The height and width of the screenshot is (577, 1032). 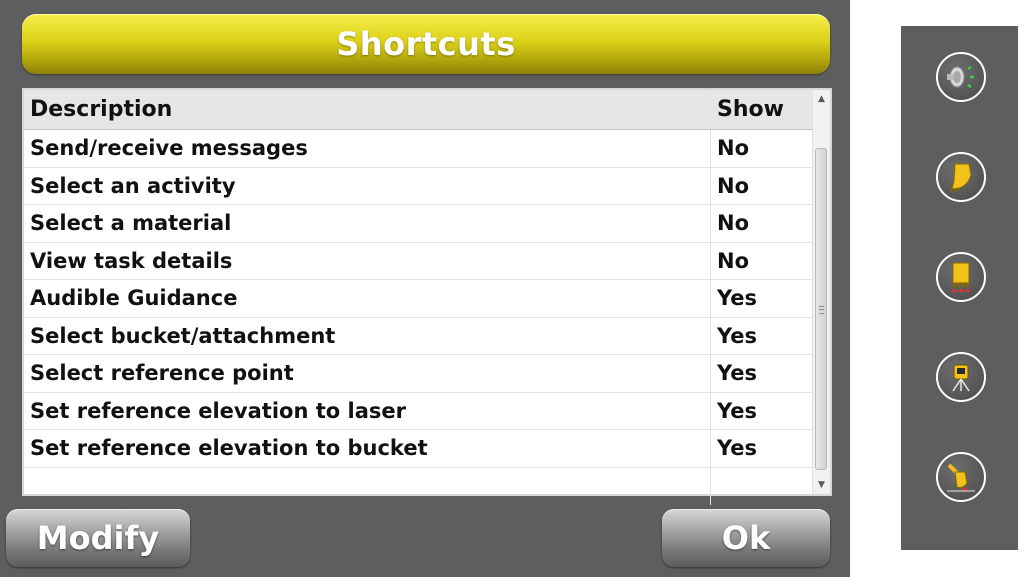 What do you see at coordinates (762, 486) in the screenshot?
I see `row-show-empty` at bounding box center [762, 486].